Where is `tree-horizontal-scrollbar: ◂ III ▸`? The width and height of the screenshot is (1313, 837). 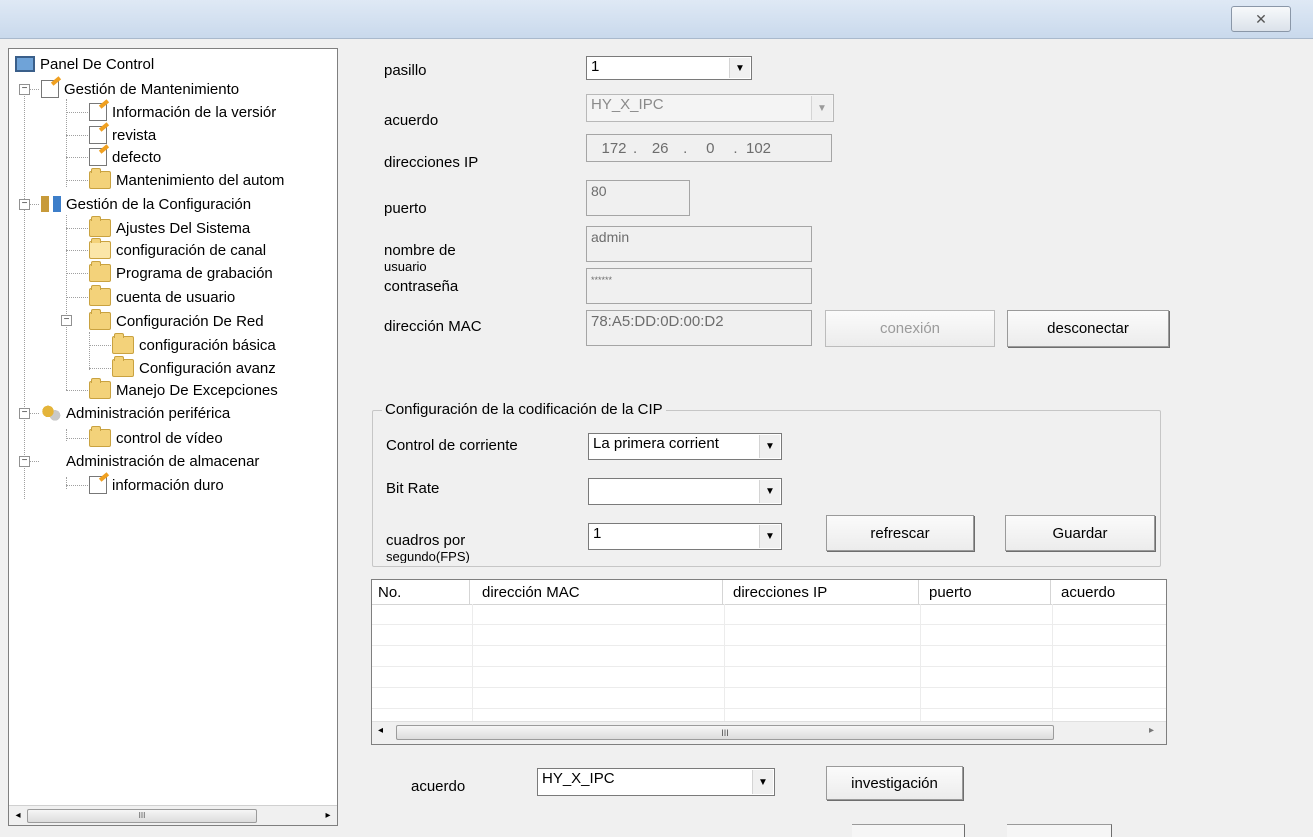
tree-horizontal-scrollbar: ◂ III ▸ is located at coordinates (173, 815).